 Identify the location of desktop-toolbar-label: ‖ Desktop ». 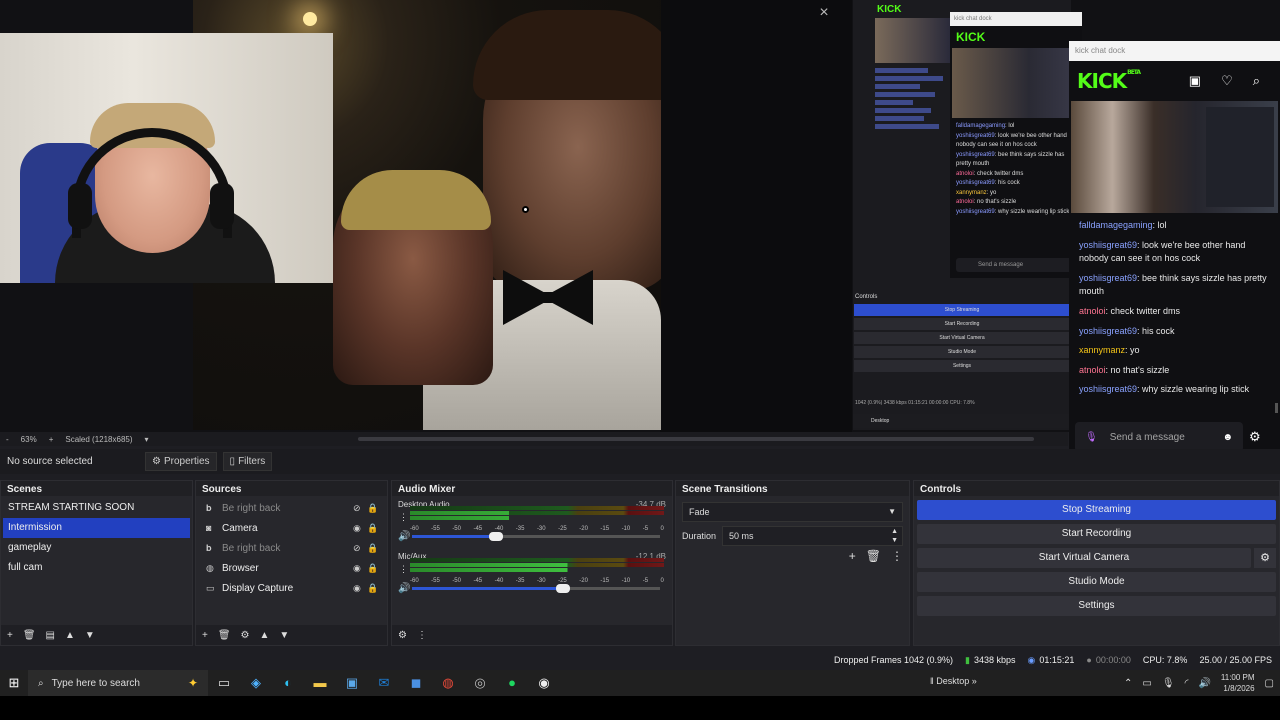
(953, 681).